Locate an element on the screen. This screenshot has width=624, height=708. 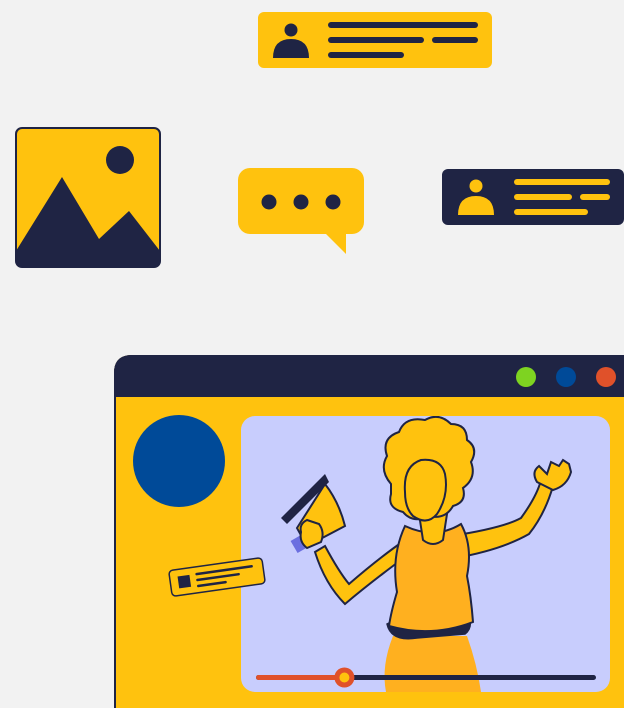
avatar is located at coordinates (179, 461).